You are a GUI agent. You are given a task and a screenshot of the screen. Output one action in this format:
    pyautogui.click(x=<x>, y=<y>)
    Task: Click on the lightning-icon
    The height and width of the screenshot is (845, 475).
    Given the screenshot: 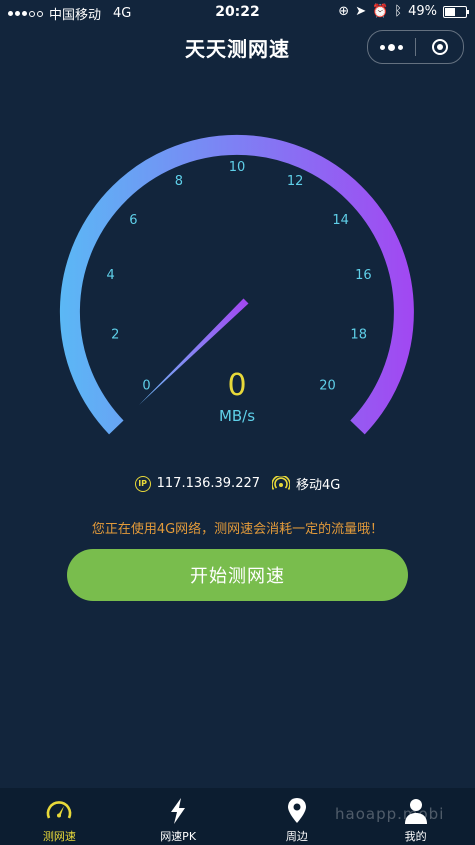 What is the action you would take?
    pyautogui.click(x=178, y=811)
    